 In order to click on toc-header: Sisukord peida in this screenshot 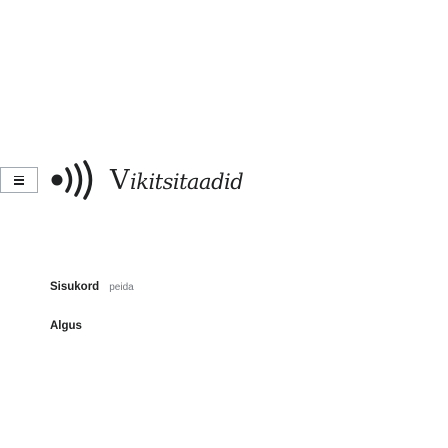, I will do `click(92, 287)`.